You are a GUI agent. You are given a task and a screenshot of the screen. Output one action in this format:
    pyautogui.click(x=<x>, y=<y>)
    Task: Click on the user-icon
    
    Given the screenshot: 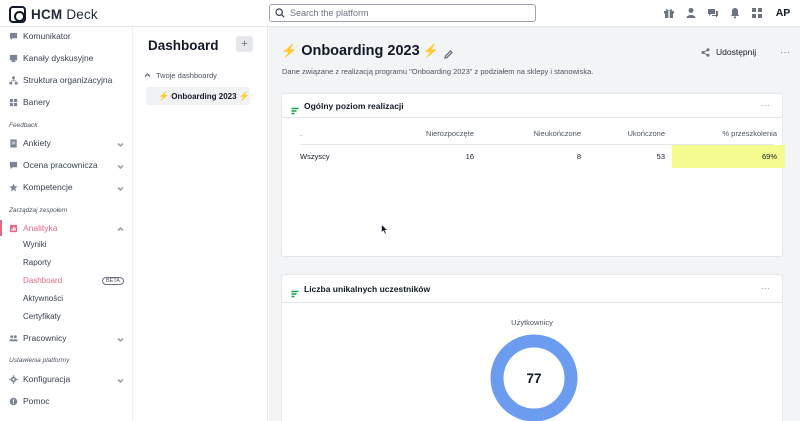 What is the action you would take?
    pyautogui.click(x=690, y=13)
    